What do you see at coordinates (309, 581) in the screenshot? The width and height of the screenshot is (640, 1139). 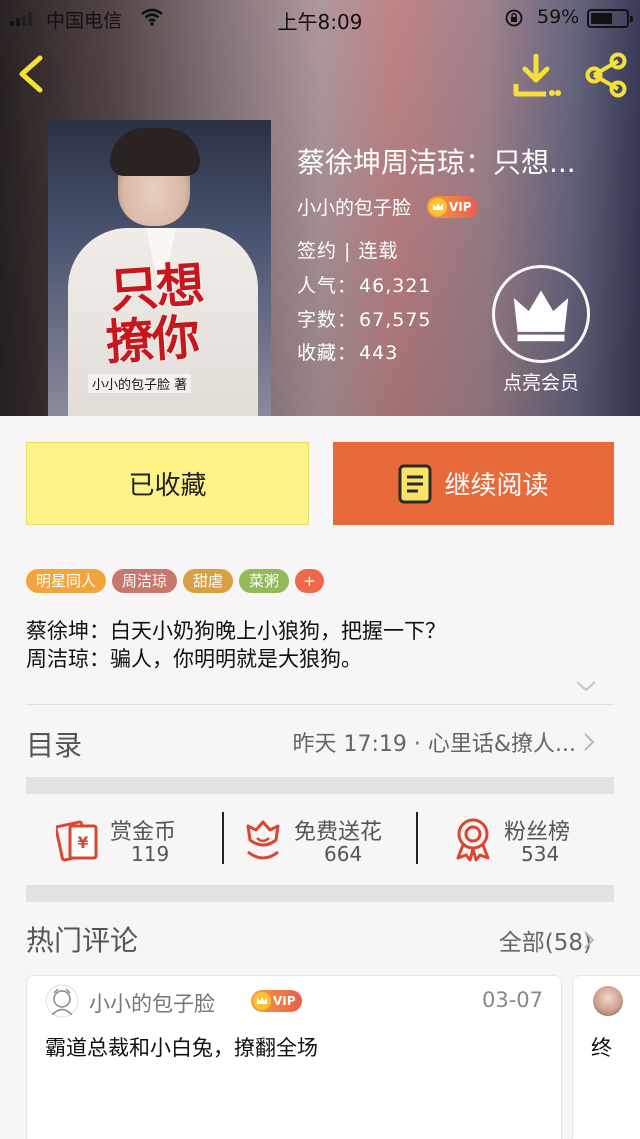 I see `add-tag-button: +` at bounding box center [309, 581].